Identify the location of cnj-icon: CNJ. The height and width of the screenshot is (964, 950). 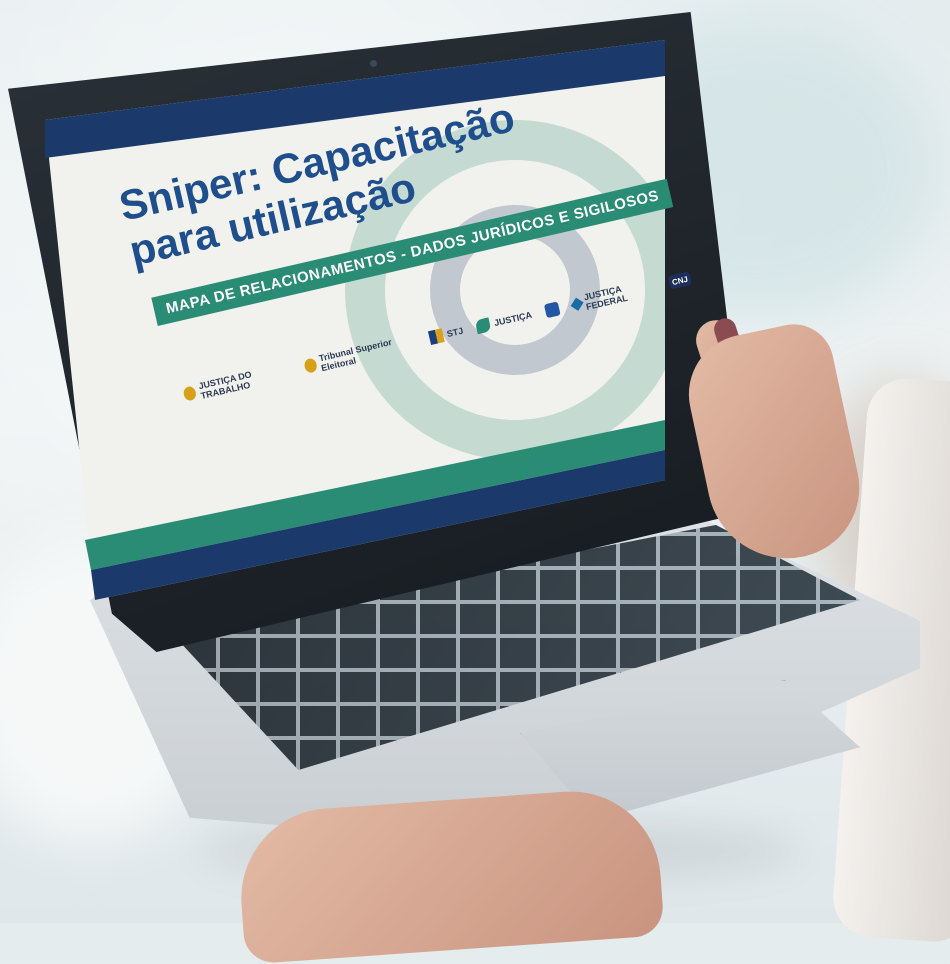
(680, 280).